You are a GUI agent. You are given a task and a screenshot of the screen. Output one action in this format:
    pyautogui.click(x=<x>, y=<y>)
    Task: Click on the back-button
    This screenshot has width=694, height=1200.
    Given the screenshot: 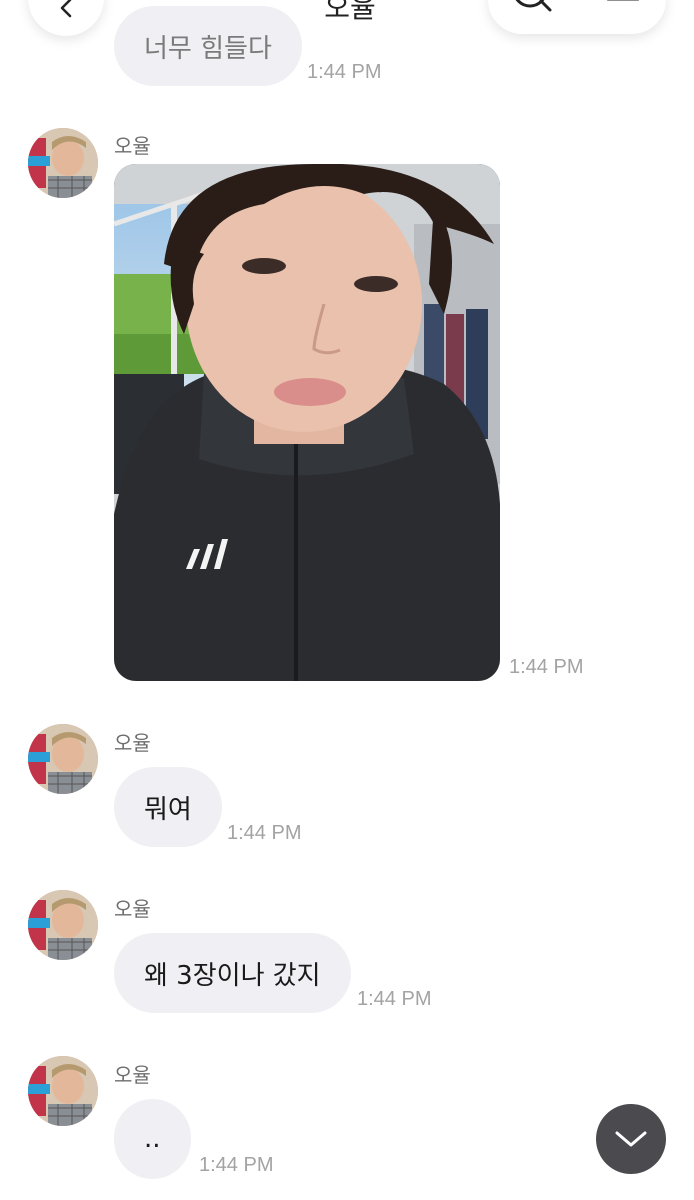 What is the action you would take?
    pyautogui.click(x=66, y=18)
    